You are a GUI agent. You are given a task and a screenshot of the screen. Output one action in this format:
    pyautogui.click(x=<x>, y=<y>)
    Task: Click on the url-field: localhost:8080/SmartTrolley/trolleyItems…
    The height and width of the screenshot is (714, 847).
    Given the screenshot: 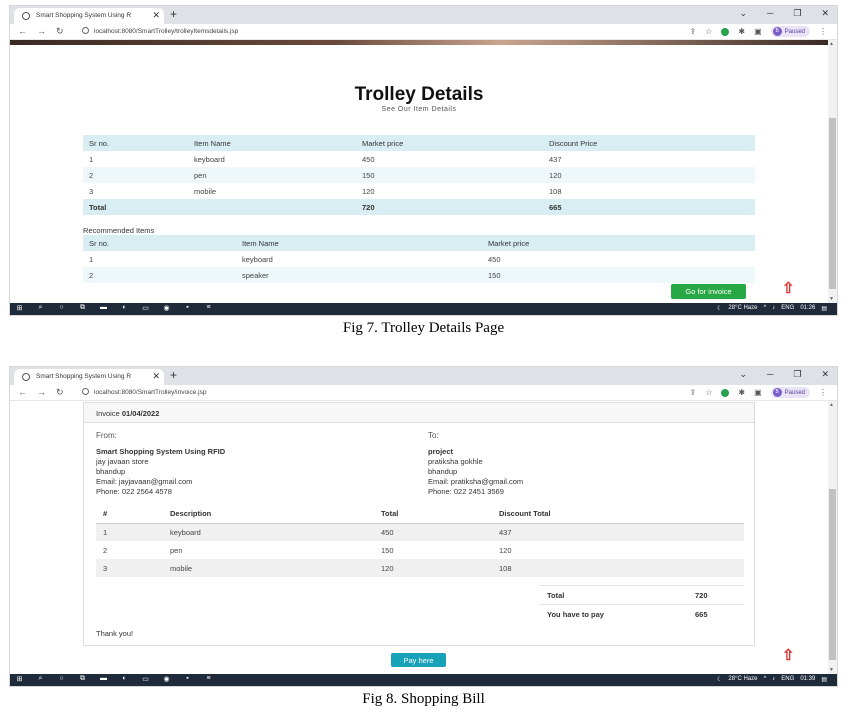 What is the action you would take?
    pyautogui.click(x=160, y=31)
    